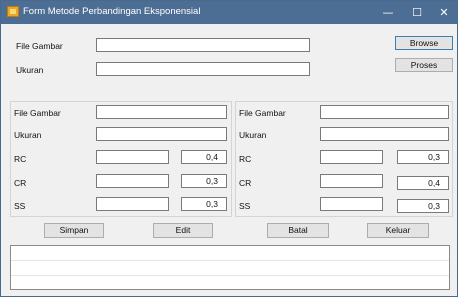  What do you see at coordinates (423, 183) in the screenshot?
I see `right-cr-weight: 0,4` at bounding box center [423, 183].